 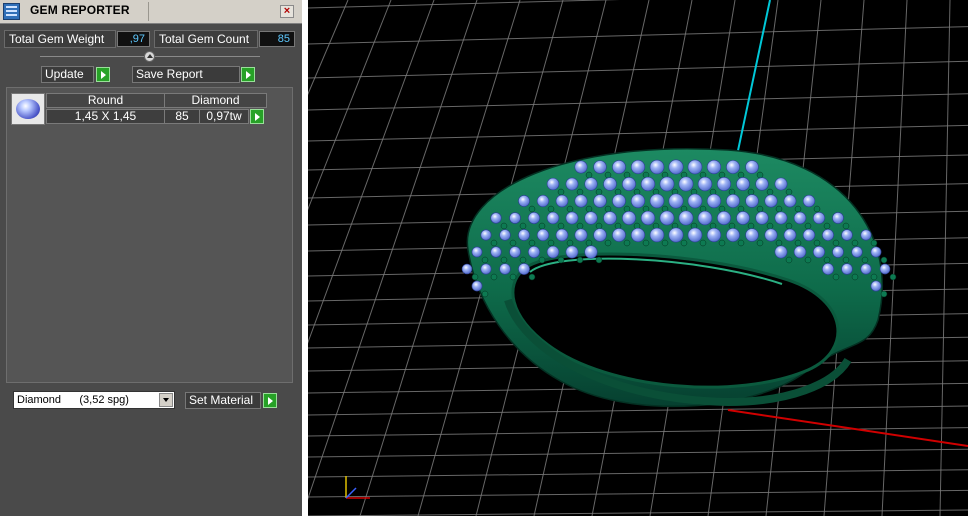 What do you see at coordinates (67, 74) in the screenshot?
I see `update-button: Update` at bounding box center [67, 74].